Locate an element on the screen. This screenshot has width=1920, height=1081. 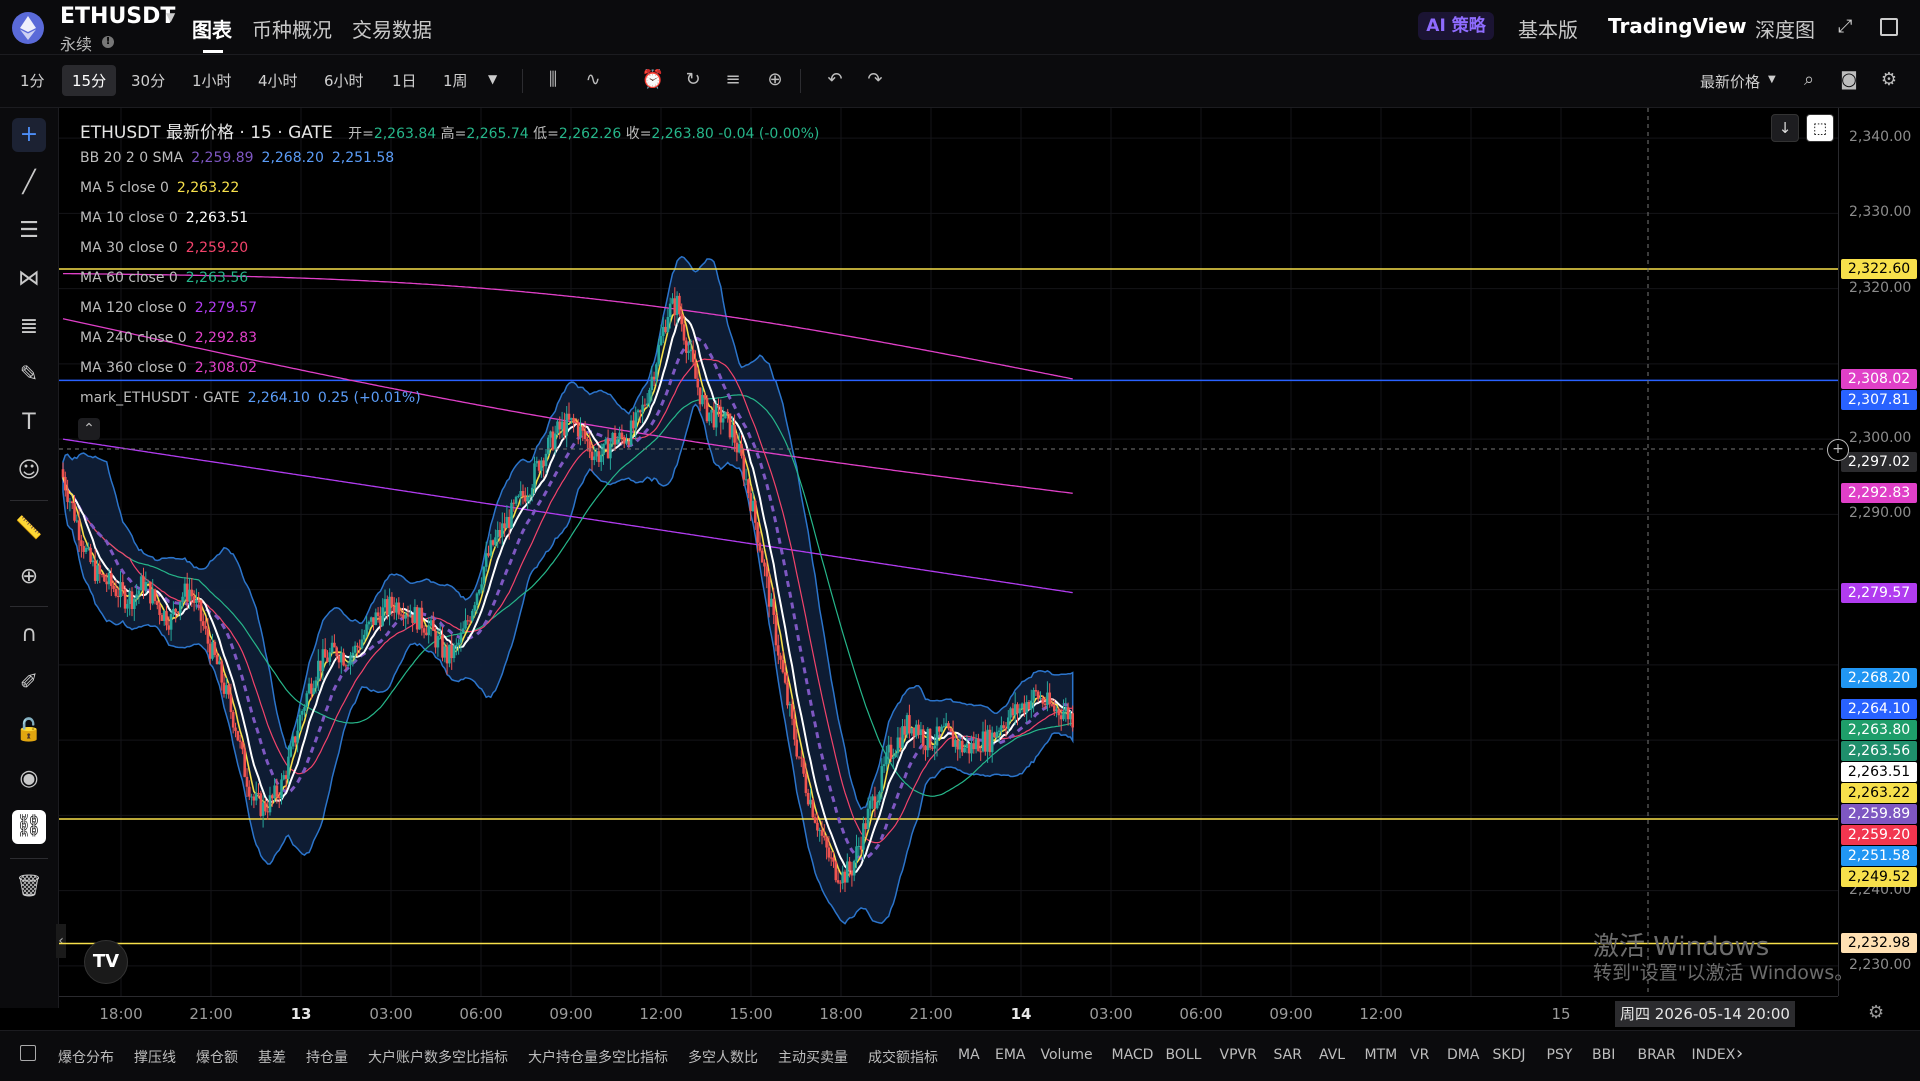
text-tool-icon: T is located at coordinates (29, 423).